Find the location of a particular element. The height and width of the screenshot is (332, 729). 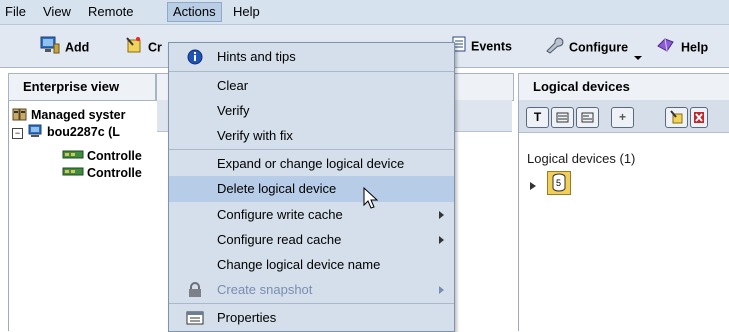

configure-button: Configure is located at coordinates (593, 48).